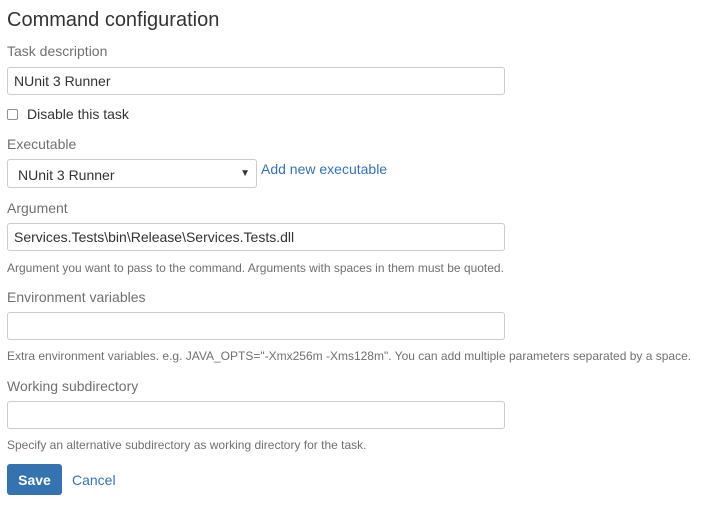 The width and height of the screenshot is (708, 514). I want to click on page-title: Command configuration, so click(113, 20).